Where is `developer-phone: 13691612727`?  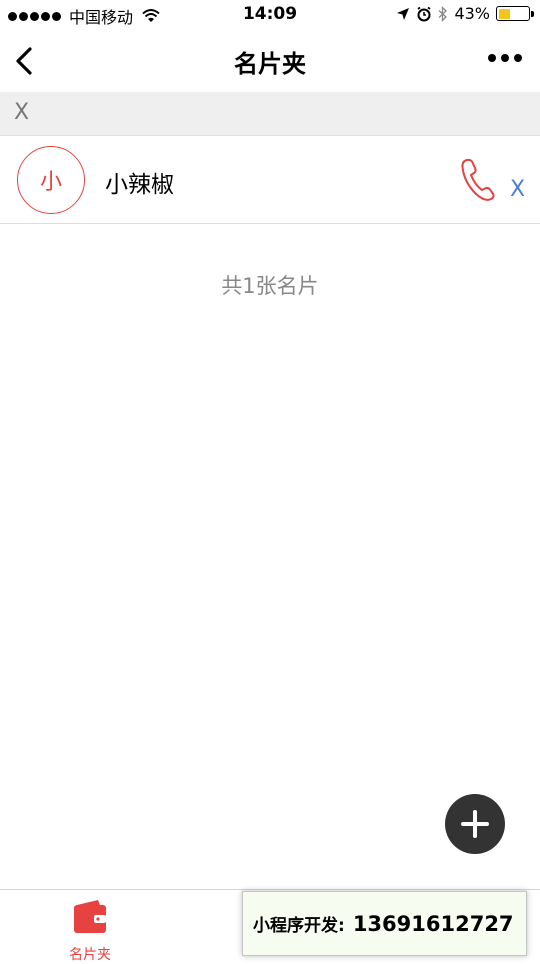 developer-phone: 13691612727 is located at coordinates (433, 923).